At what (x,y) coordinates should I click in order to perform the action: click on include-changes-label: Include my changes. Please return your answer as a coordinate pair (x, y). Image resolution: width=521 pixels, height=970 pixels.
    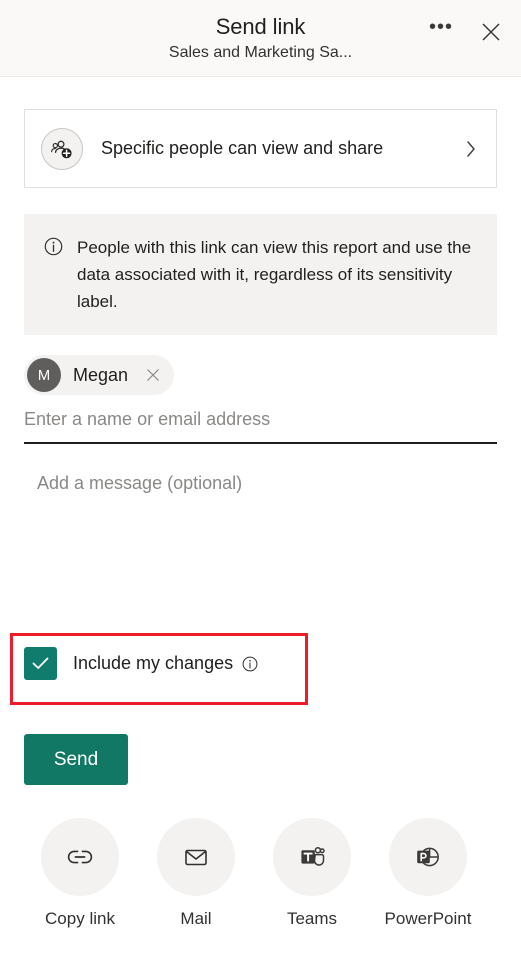
    Looking at the image, I should click on (153, 663).